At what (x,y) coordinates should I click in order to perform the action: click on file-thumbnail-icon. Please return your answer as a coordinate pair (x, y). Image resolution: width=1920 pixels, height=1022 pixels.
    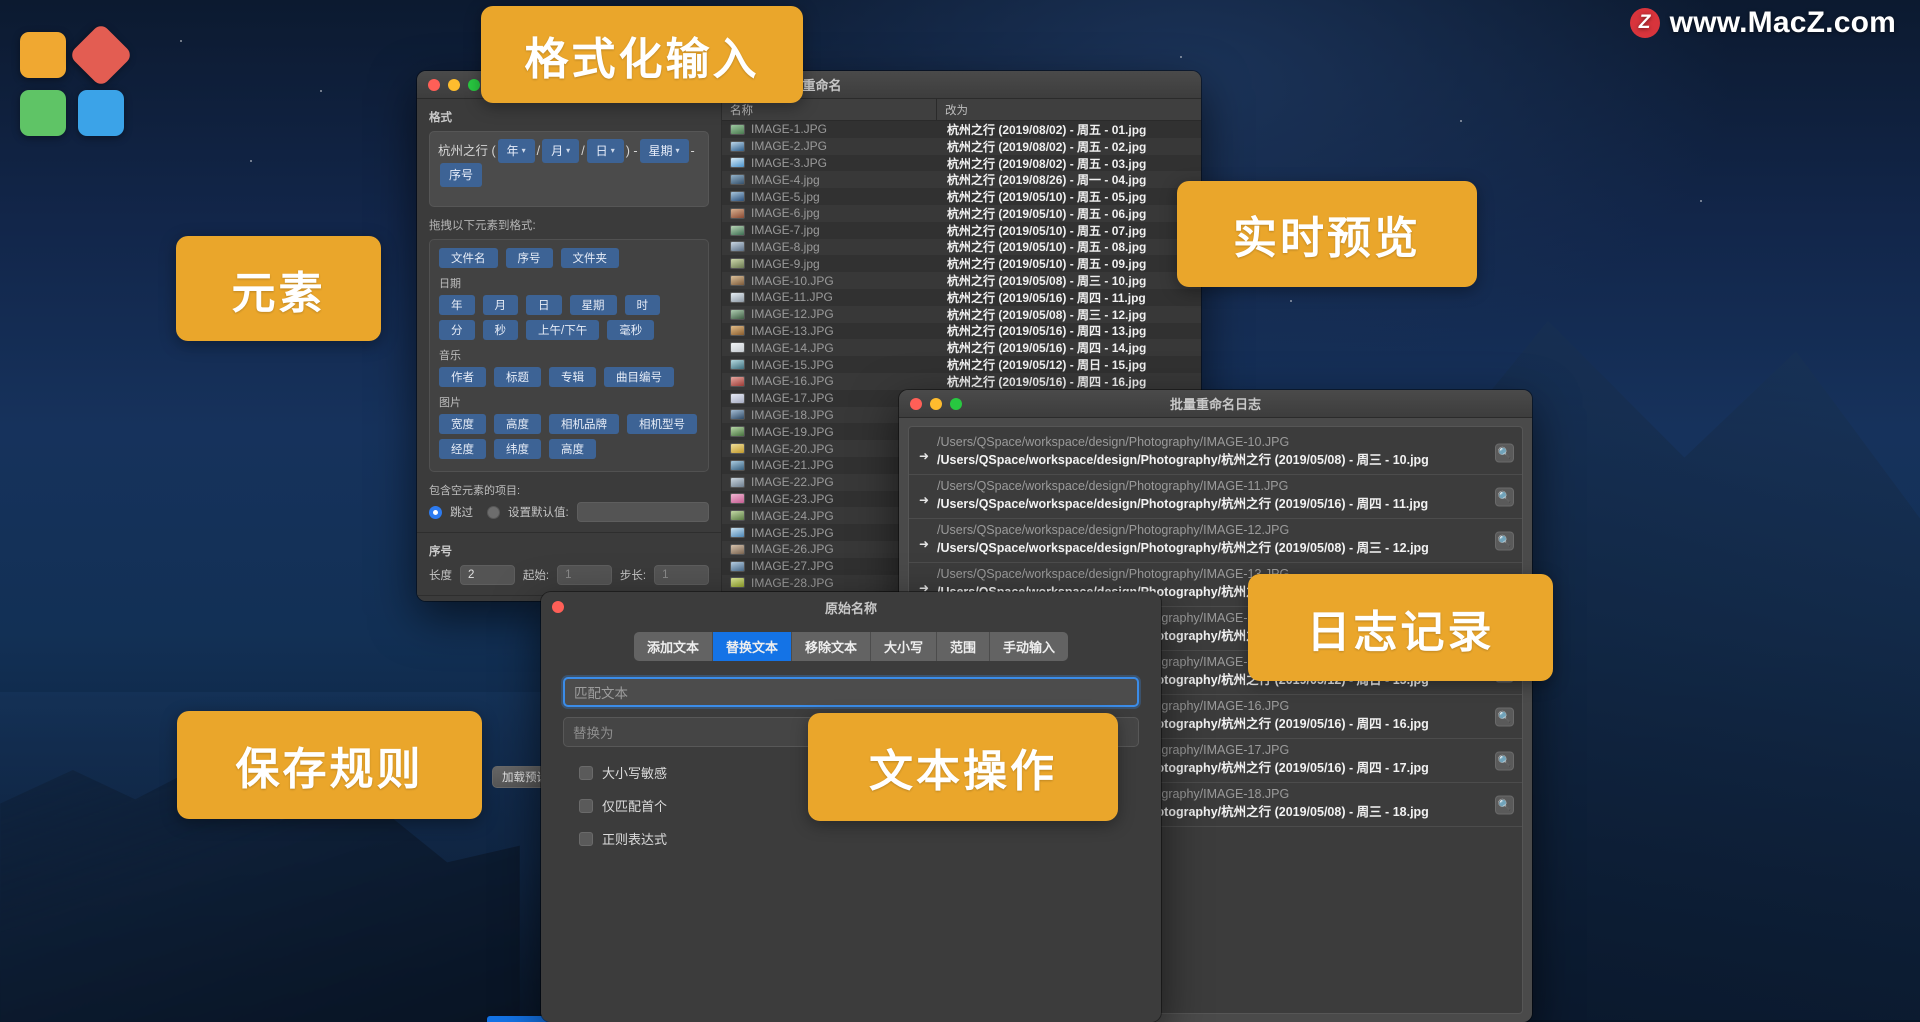
    Looking at the image, I should click on (737, 129).